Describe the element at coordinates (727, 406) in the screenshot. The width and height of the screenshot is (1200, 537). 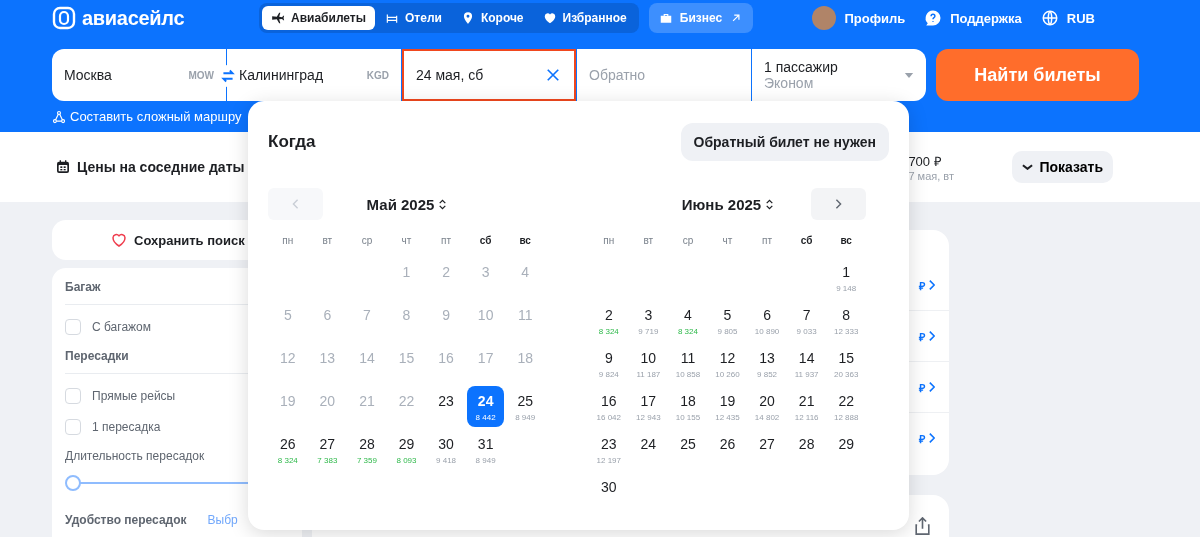
I see `calendar-day: 19 12 435` at that location.